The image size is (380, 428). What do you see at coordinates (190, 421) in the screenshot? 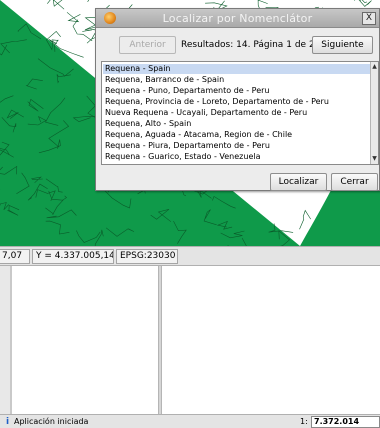
I see `status-bar: i Aplicación iniciada 1: 7.372.014` at bounding box center [190, 421].